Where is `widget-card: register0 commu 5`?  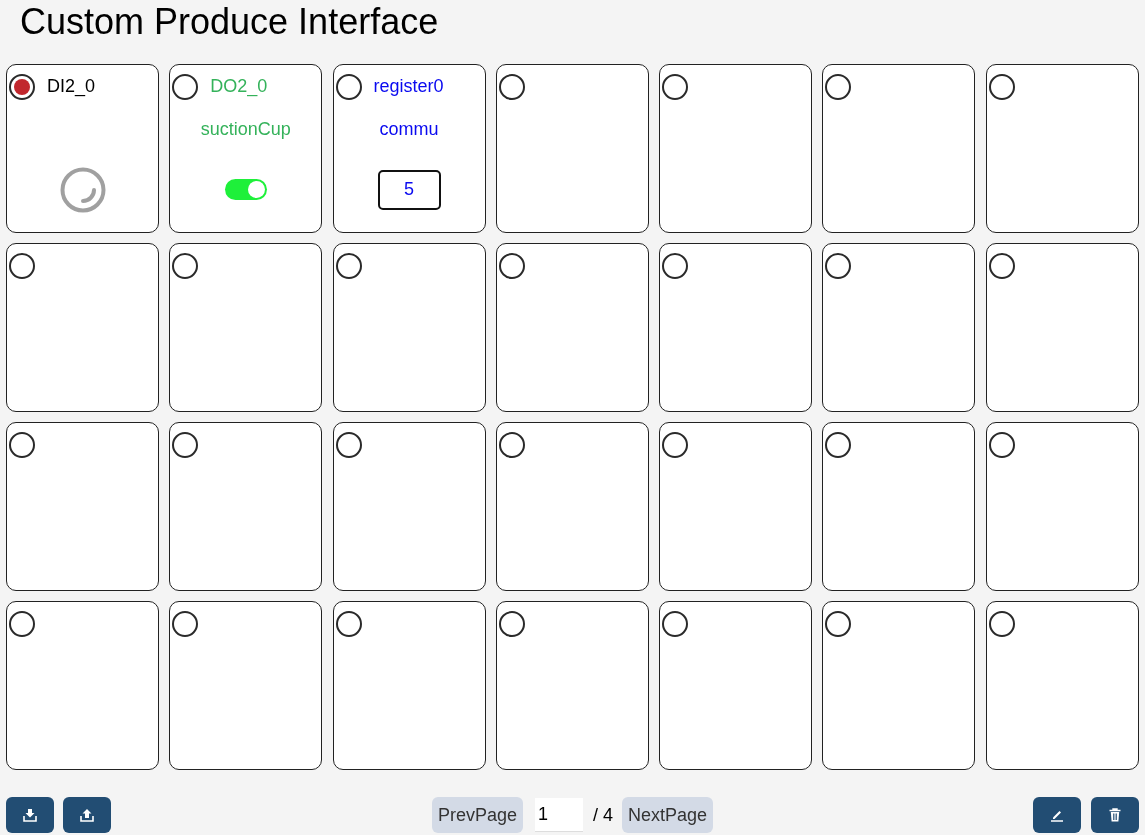 widget-card: register0 commu 5 is located at coordinates (409, 148).